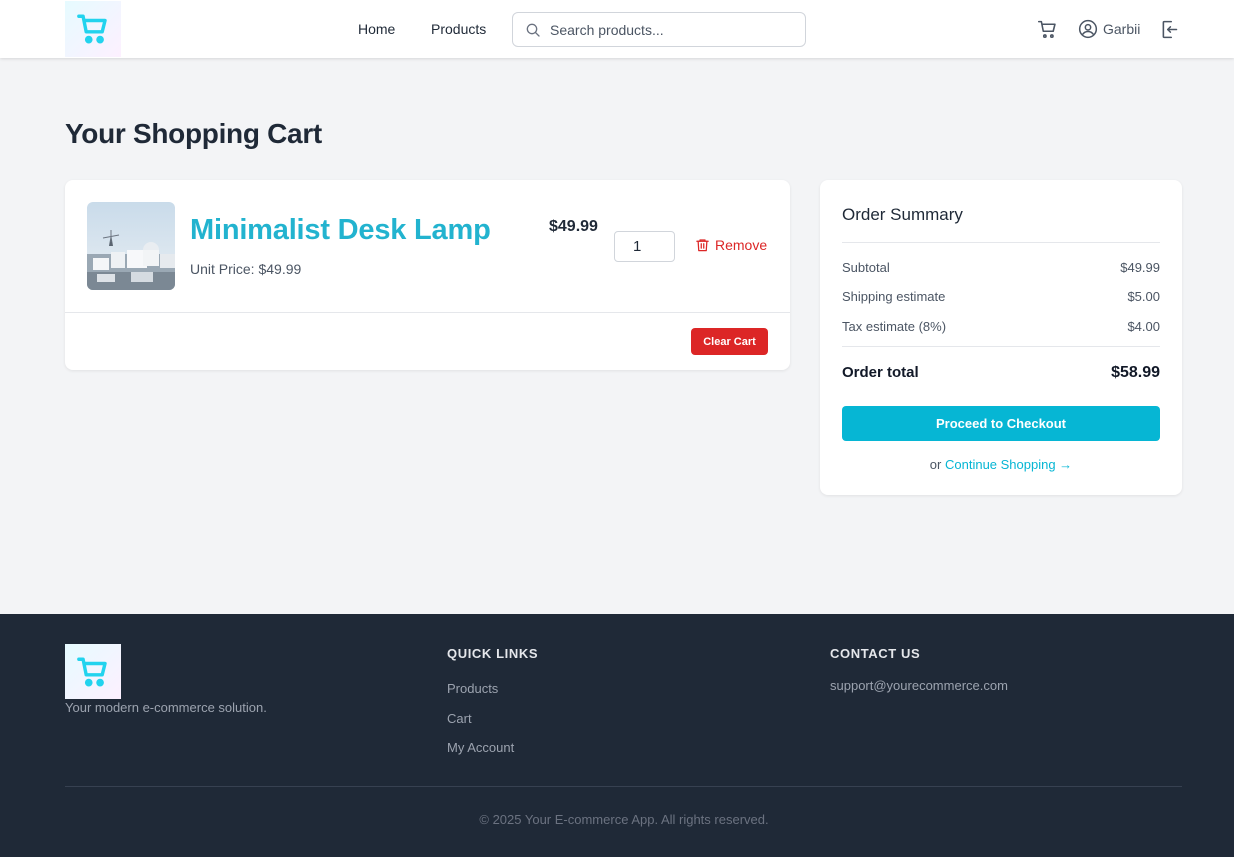 The image size is (1234, 857). I want to click on continue-shopping-line: or Continue Shopping →, so click(1001, 464).